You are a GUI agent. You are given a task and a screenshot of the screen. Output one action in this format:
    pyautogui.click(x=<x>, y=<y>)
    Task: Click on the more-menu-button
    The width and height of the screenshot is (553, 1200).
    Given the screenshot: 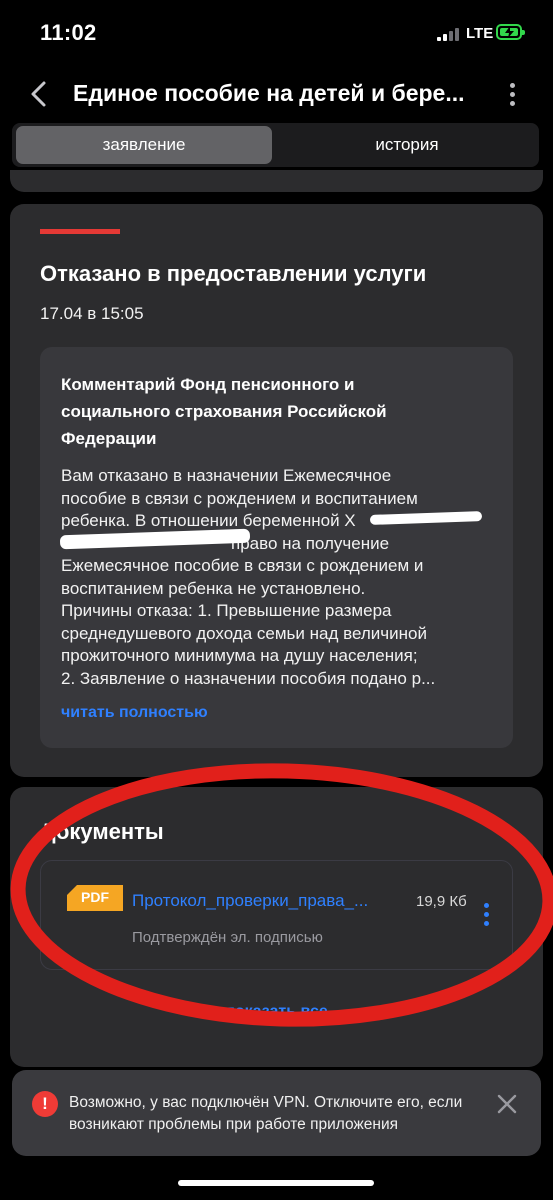 What is the action you would take?
    pyautogui.click(x=513, y=94)
    